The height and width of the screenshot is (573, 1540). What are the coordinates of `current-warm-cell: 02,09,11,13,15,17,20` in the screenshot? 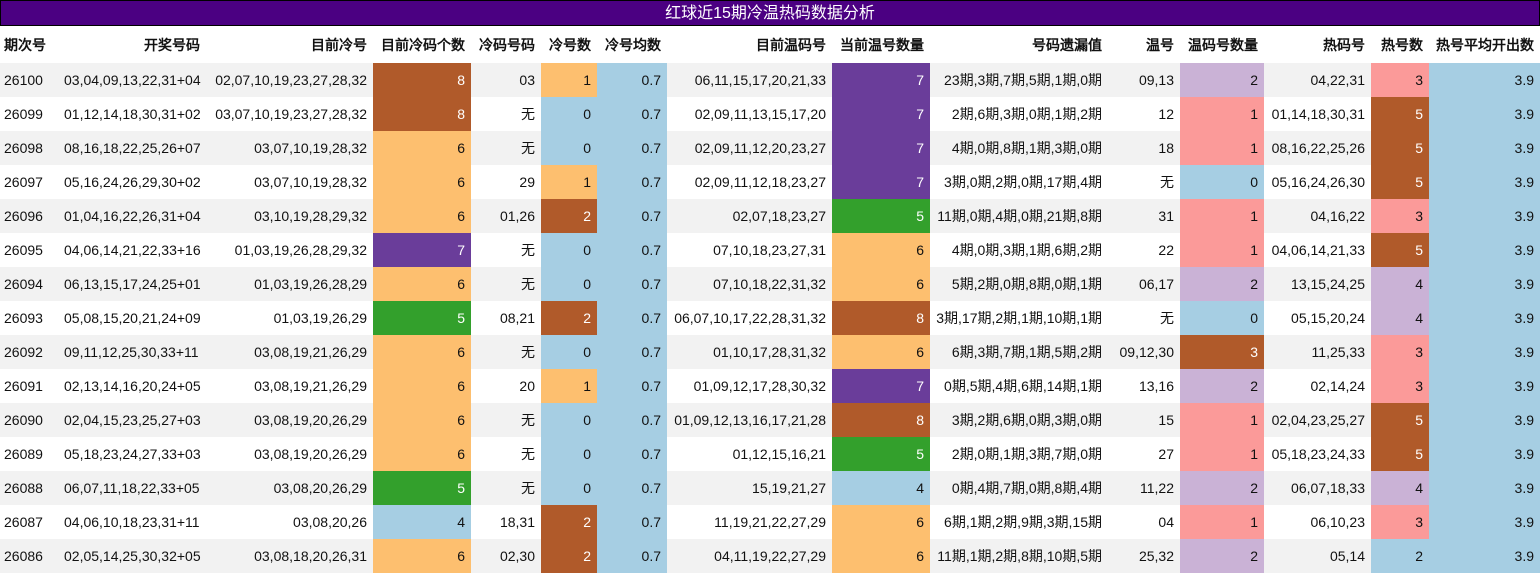 It's located at (749, 114).